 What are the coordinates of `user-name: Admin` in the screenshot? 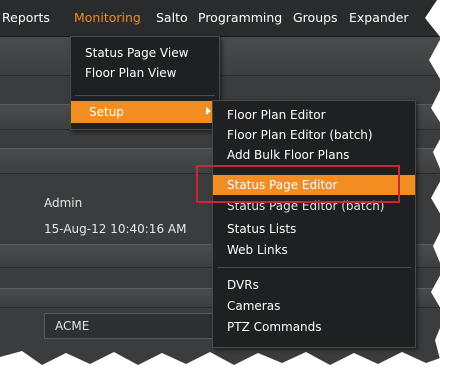 It's located at (63, 203).